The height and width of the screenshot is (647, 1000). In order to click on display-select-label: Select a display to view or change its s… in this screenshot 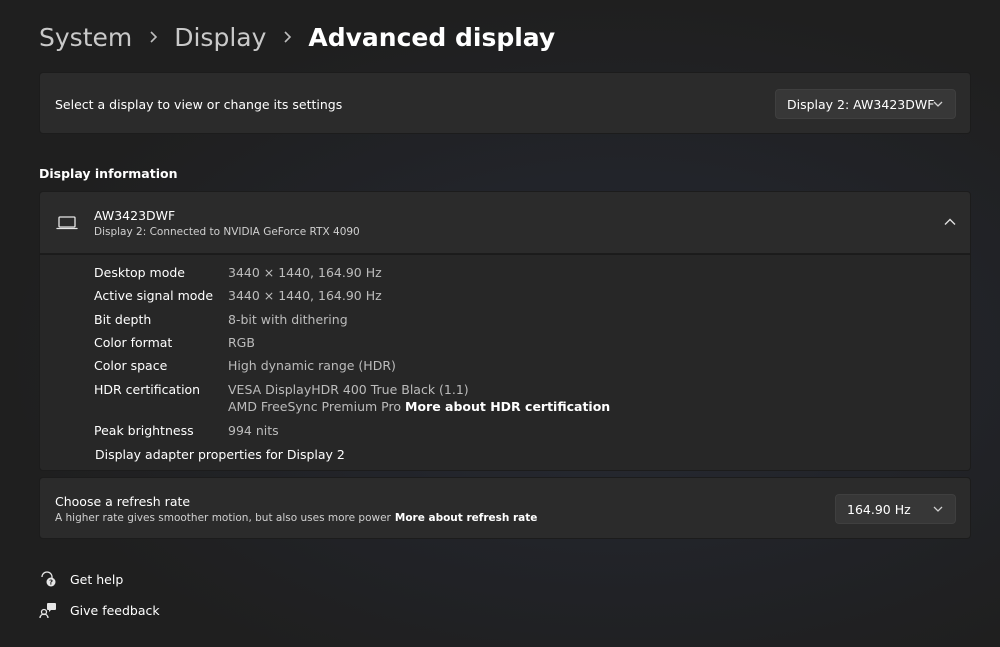, I will do `click(199, 104)`.